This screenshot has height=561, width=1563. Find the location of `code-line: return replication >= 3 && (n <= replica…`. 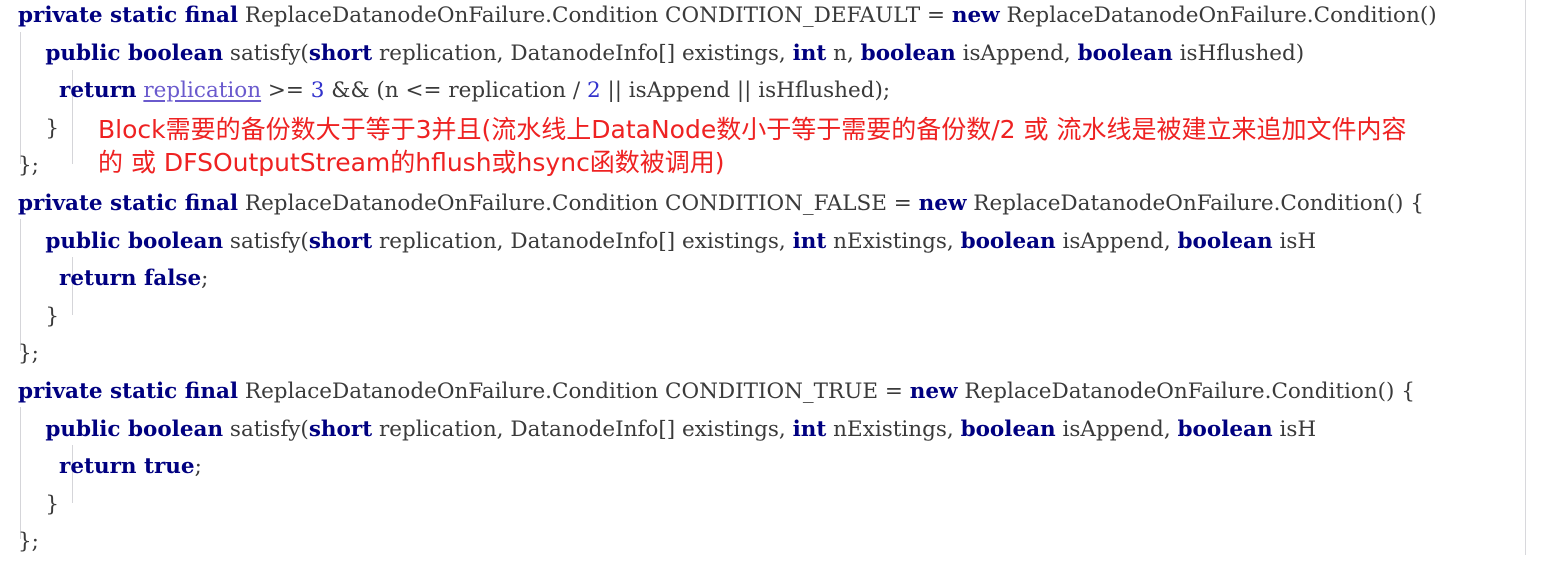

code-line: return replication >= 3 && (n <= replica… is located at coordinates (454, 91).